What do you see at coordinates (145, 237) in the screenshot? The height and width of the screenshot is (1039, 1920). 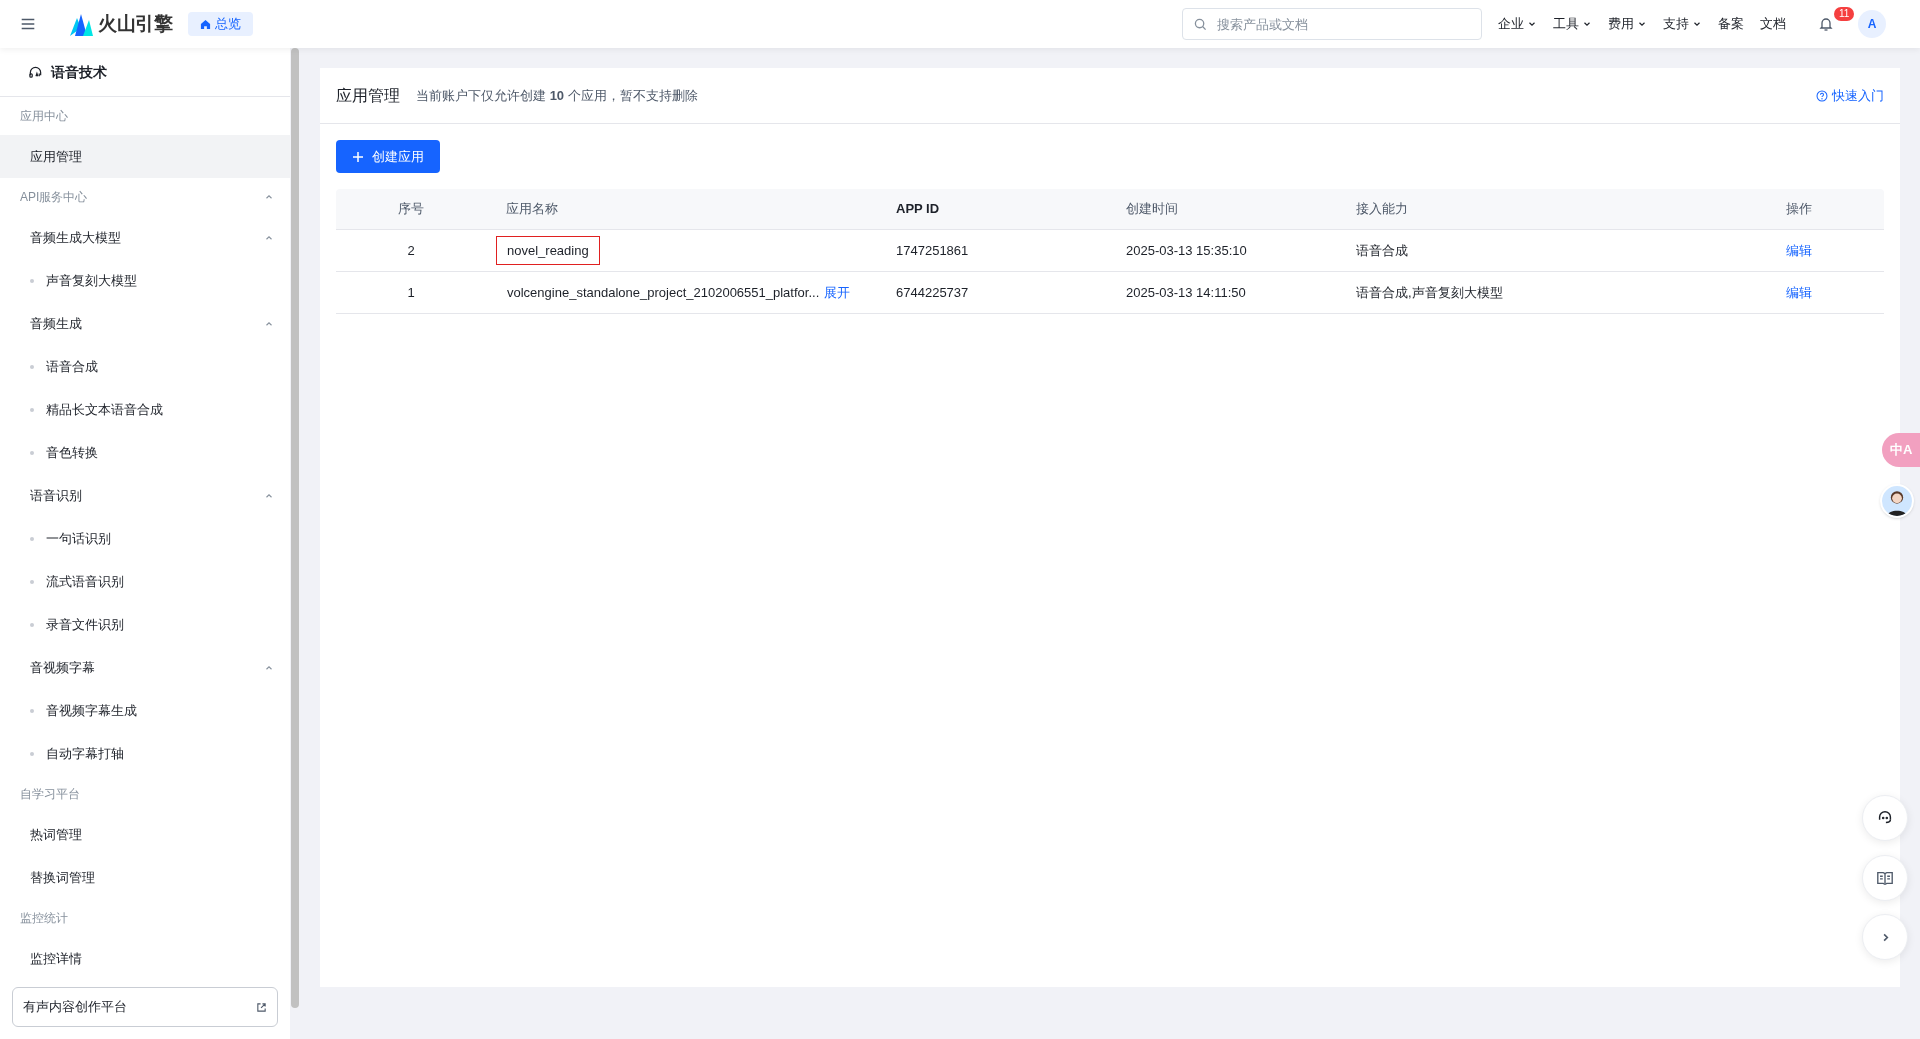 I see `sidebar-group: 音频生成大模型` at bounding box center [145, 237].